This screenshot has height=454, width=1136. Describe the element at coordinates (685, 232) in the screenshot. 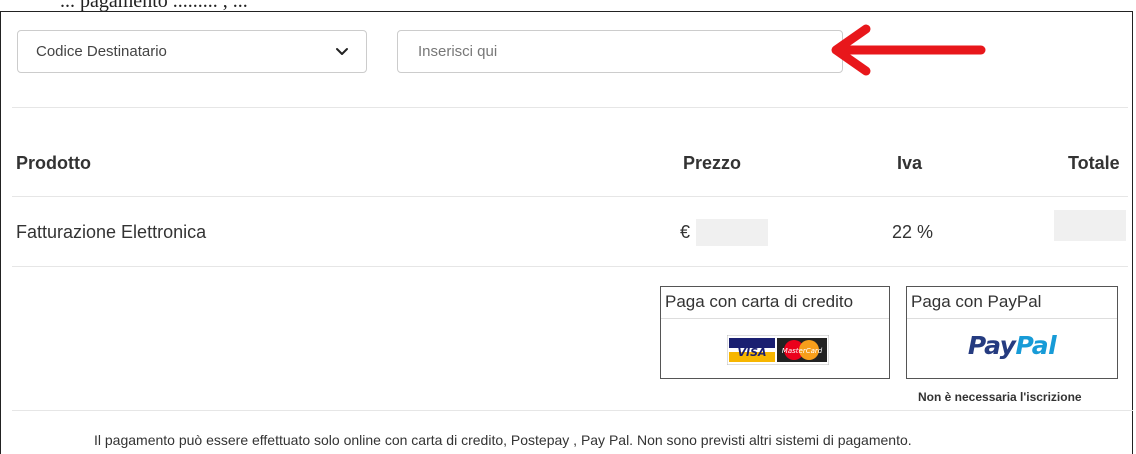

I see `row-price-currency: €` at that location.